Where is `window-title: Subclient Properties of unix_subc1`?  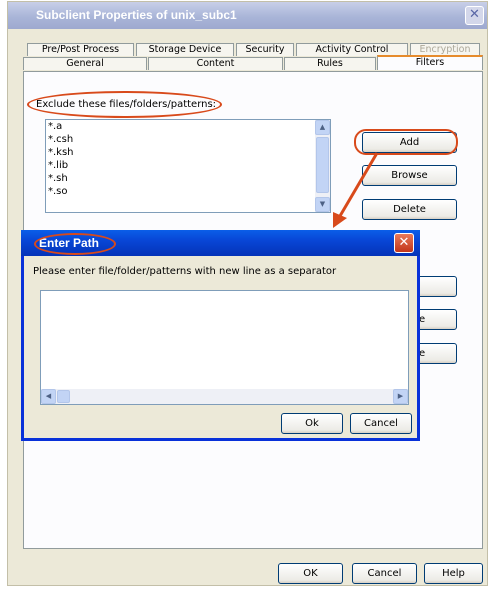 window-title: Subclient Properties of unix_subc1 is located at coordinates (247, 15).